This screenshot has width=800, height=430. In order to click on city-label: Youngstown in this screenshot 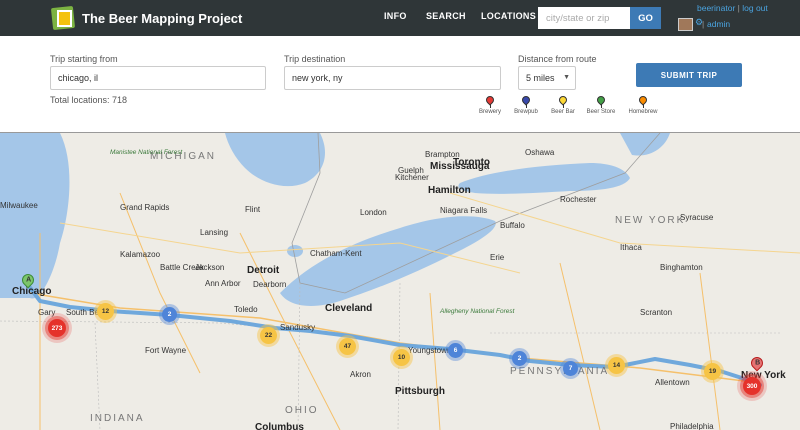, I will do `click(430, 350)`.